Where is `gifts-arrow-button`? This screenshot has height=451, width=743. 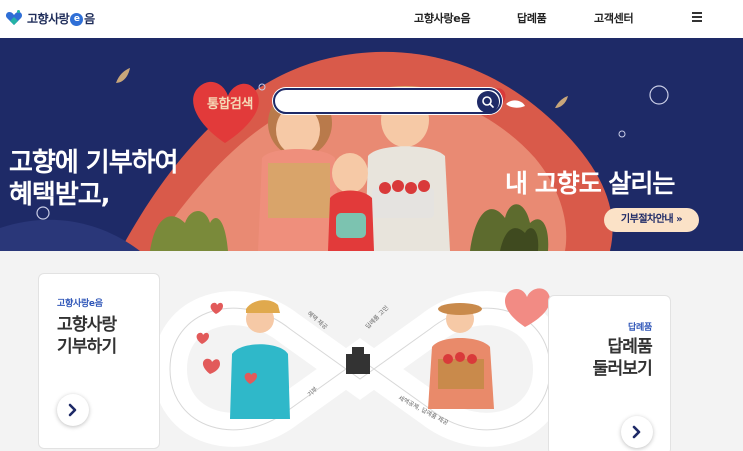
gifts-arrow-button is located at coordinates (637, 432).